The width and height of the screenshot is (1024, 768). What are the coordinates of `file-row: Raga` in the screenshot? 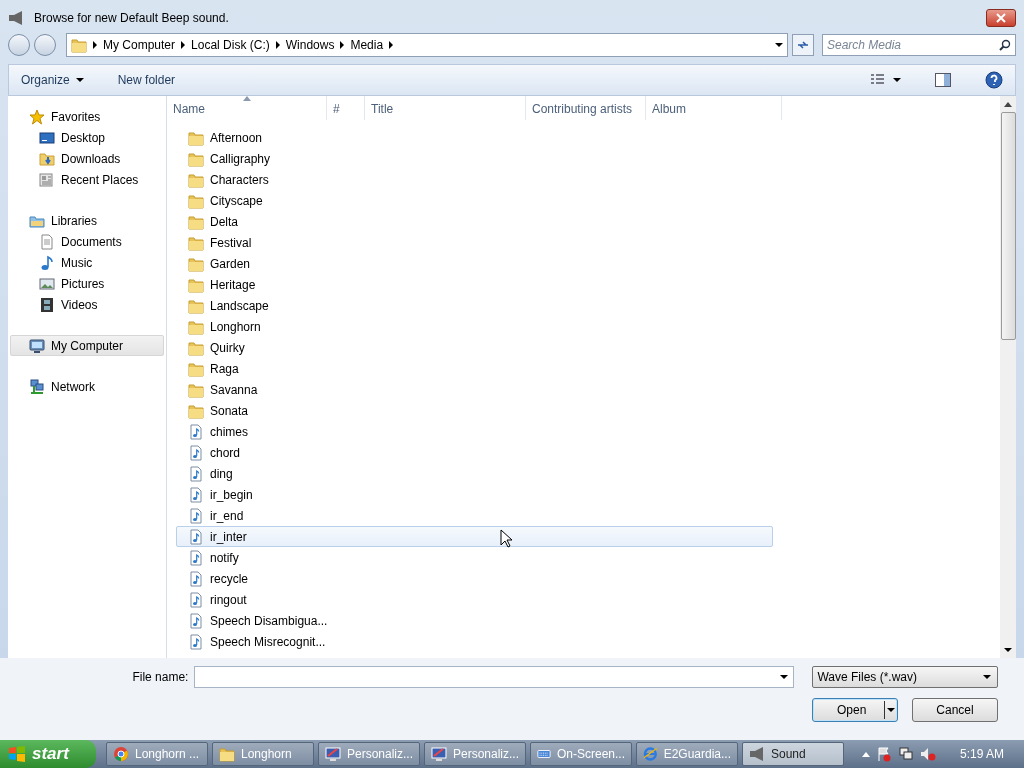 It's located at (474, 368).